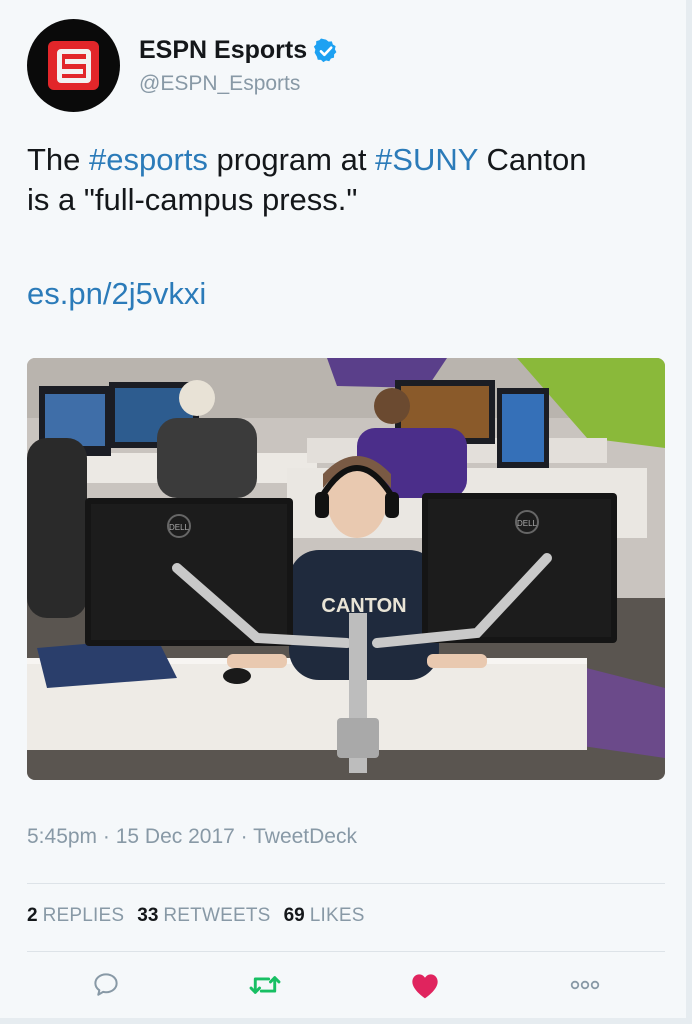 The image size is (692, 1024). What do you see at coordinates (219, 84) in the screenshot?
I see `handle: @ESPN_Esports` at bounding box center [219, 84].